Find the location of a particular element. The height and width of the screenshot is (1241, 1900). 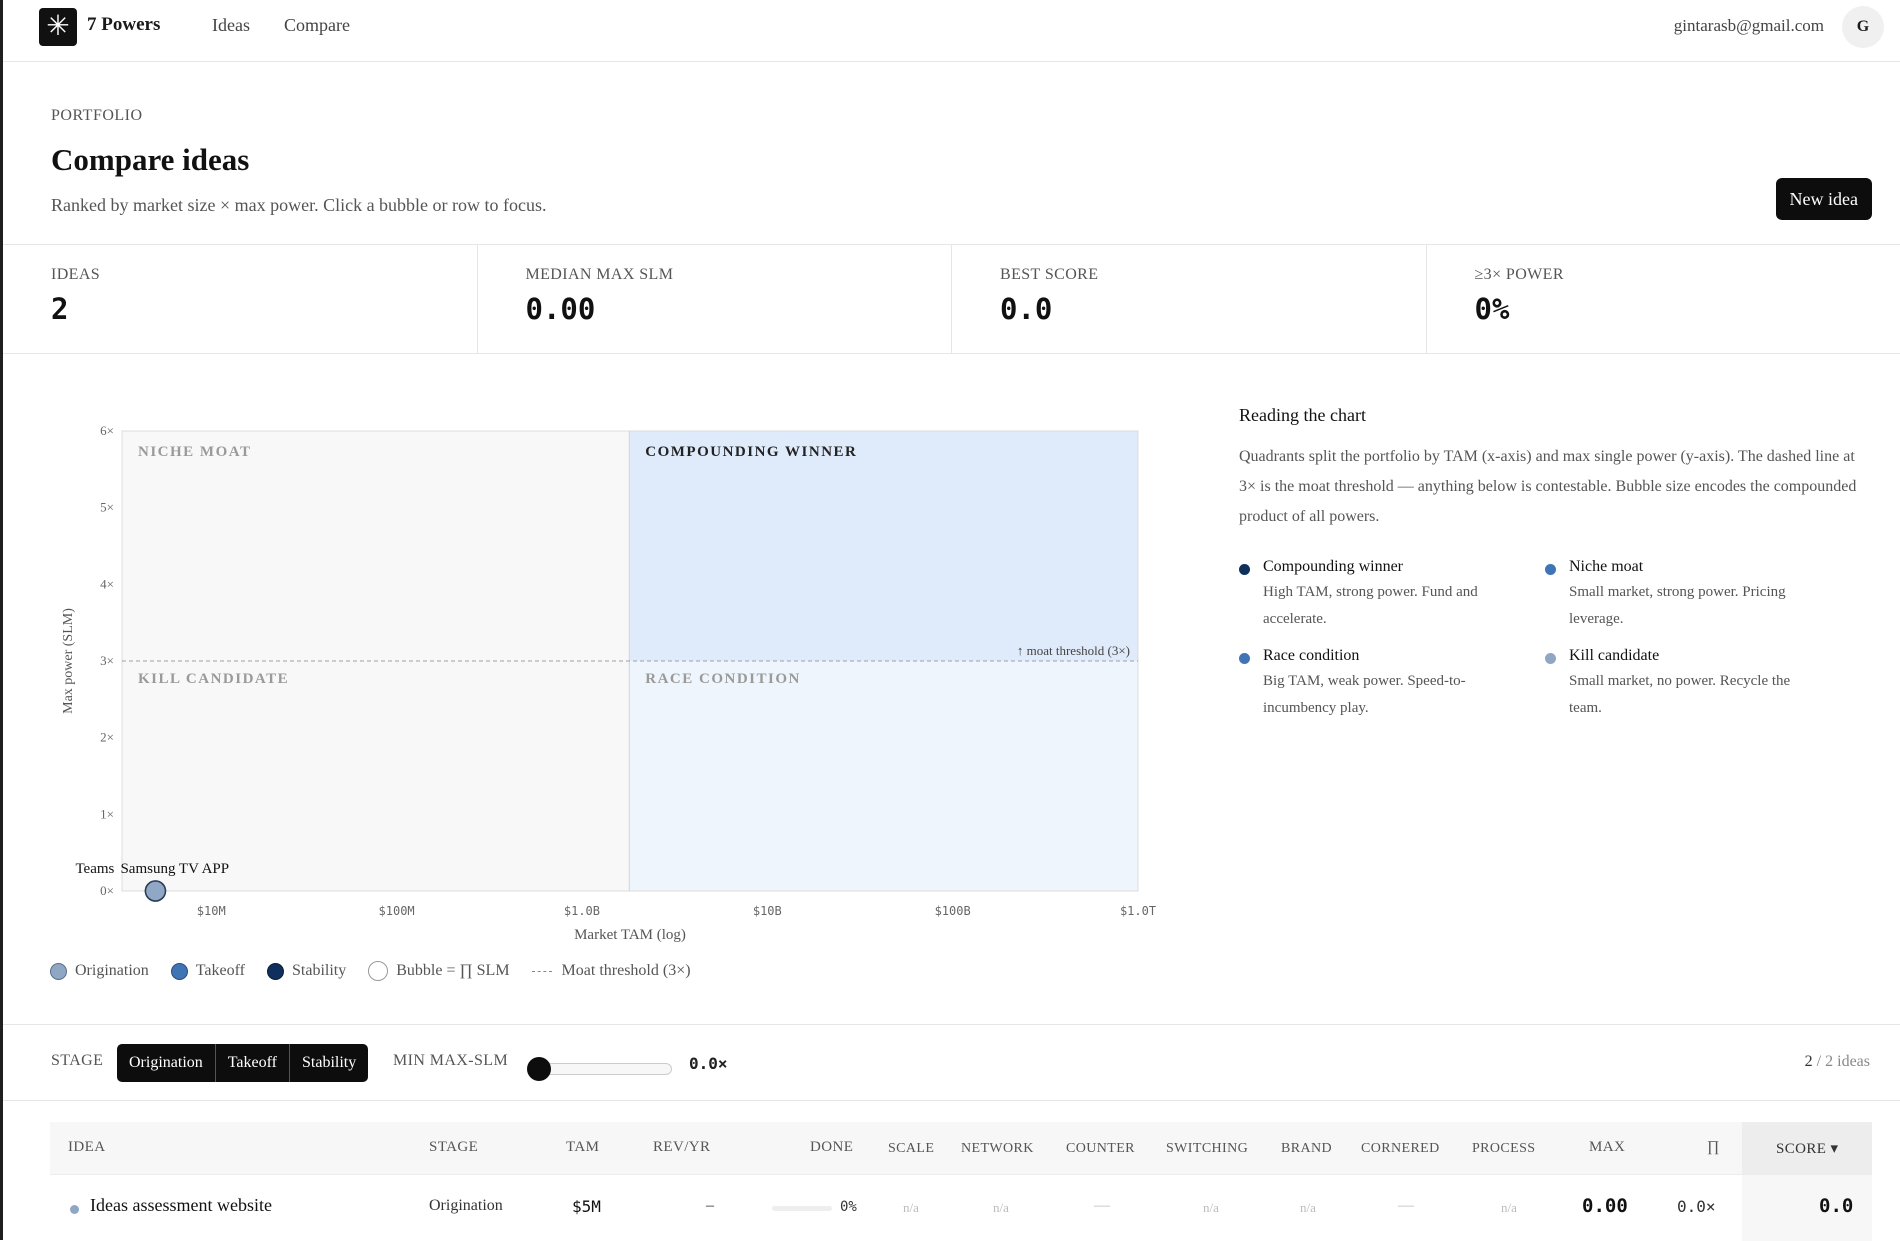

legend-bubble-size: Bubble = ∏ SLM is located at coordinates (438, 971).